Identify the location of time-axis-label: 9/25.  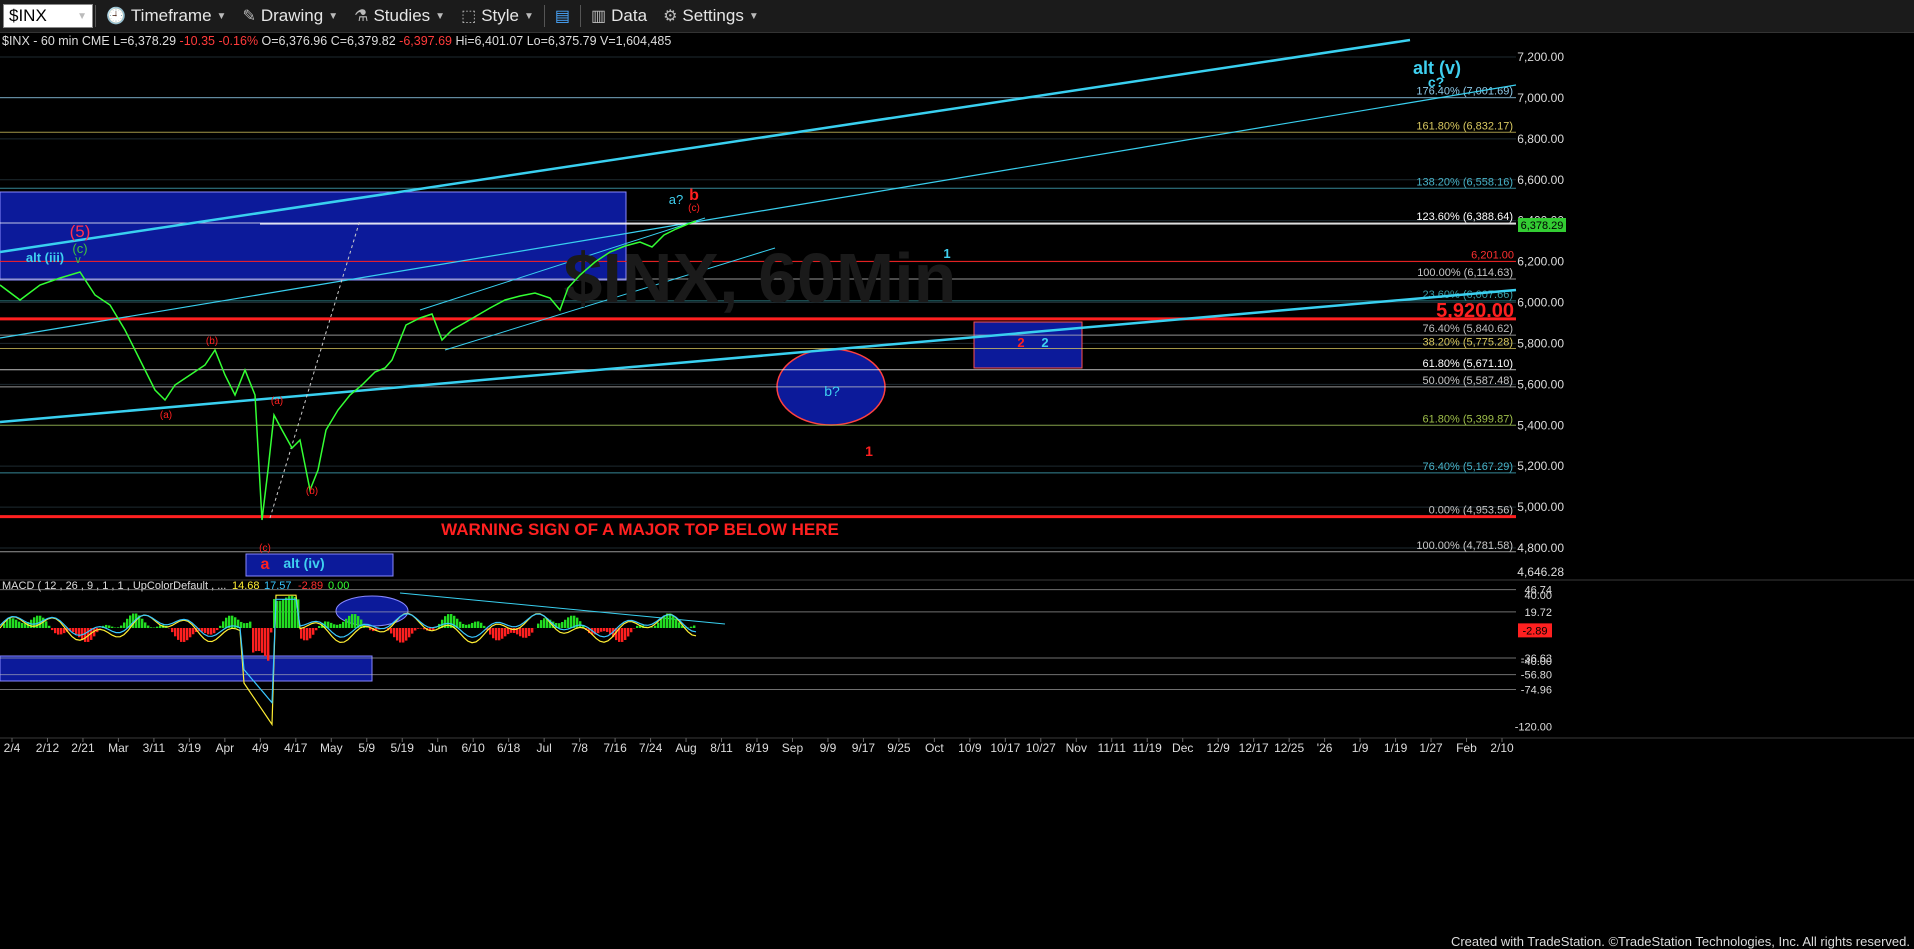
(899, 748).